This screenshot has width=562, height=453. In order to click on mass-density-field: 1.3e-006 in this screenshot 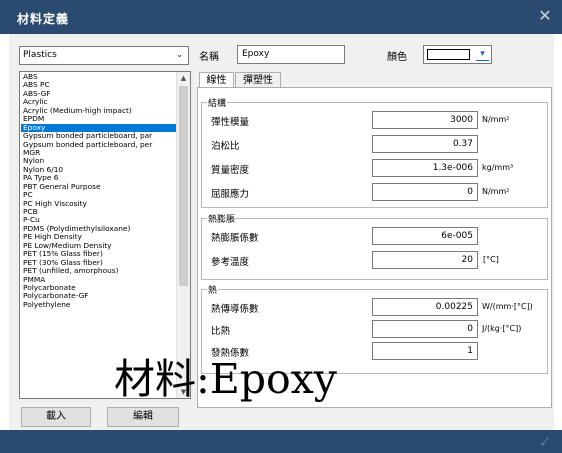, I will do `click(425, 168)`.